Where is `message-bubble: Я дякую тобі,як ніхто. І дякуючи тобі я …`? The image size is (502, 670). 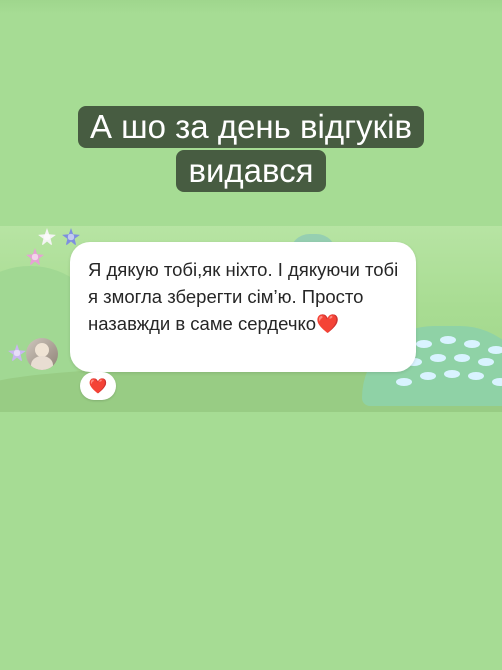
message-bubble: Я дякую тобі,як ніхто. І дякуючи тобі я … is located at coordinates (243, 307).